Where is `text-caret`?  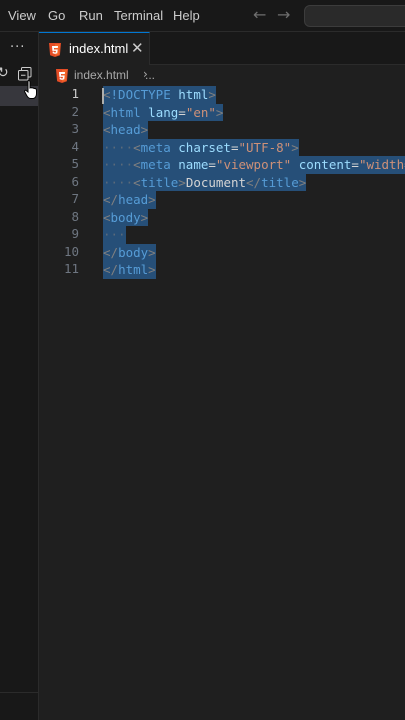
text-caret is located at coordinates (103, 96).